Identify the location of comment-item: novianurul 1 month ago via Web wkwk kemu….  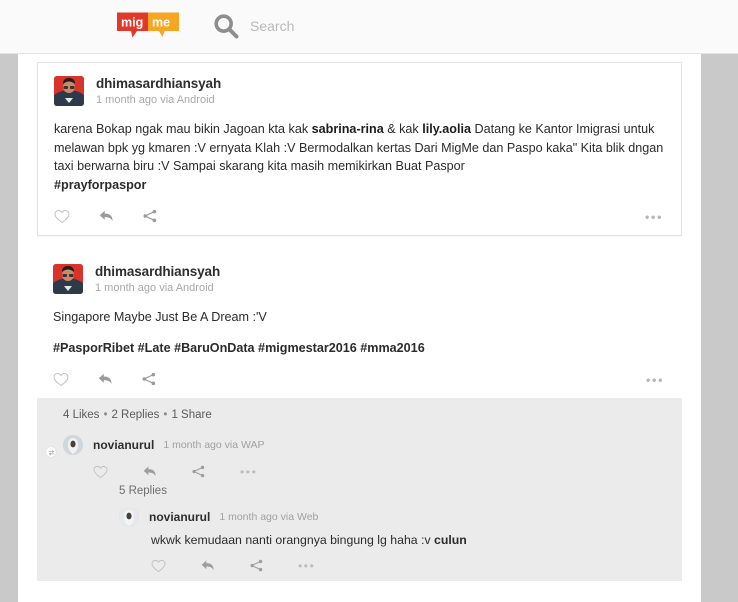
(387, 541).